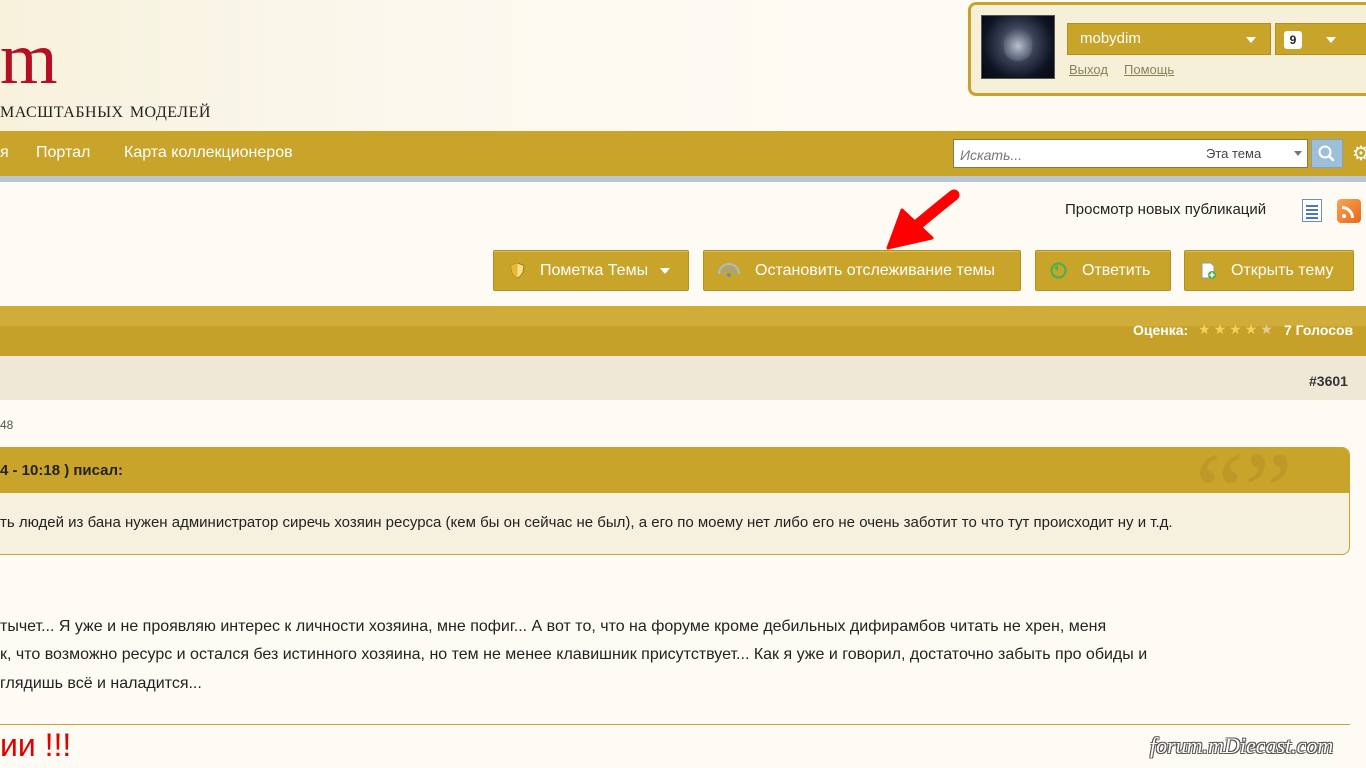 This screenshot has width=1366, height=768. Describe the element at coordinates (517, 270) in the screenshot. I see `shield-icon` at that location.